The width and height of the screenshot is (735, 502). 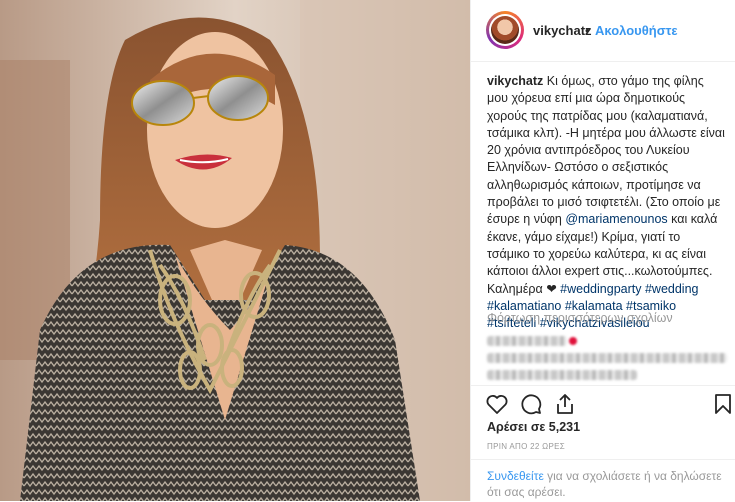 What do you see at coordinates (603, 402) in the screenshot?
I see `action-bar` at bounding box center [603, 402].